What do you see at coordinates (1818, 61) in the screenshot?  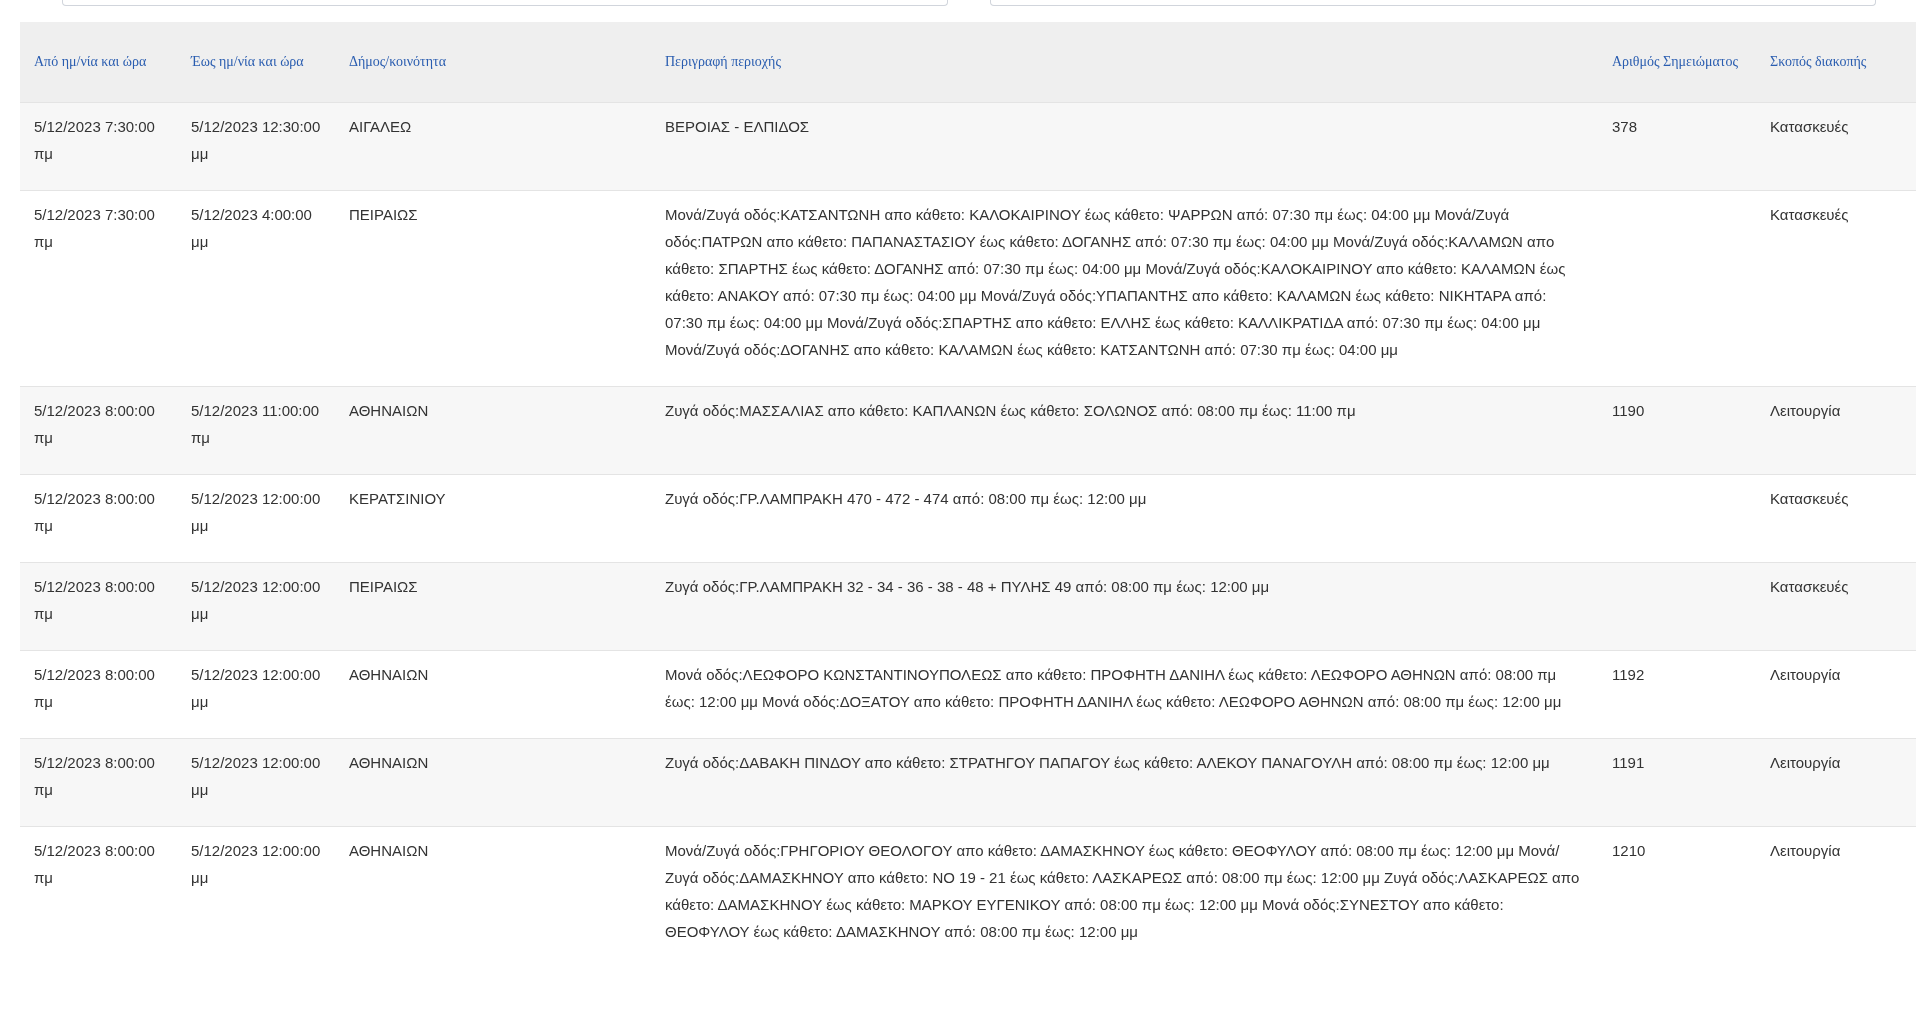 I see `column-header: Σκοπός διακοπής` at bounding box center [1818, 61].